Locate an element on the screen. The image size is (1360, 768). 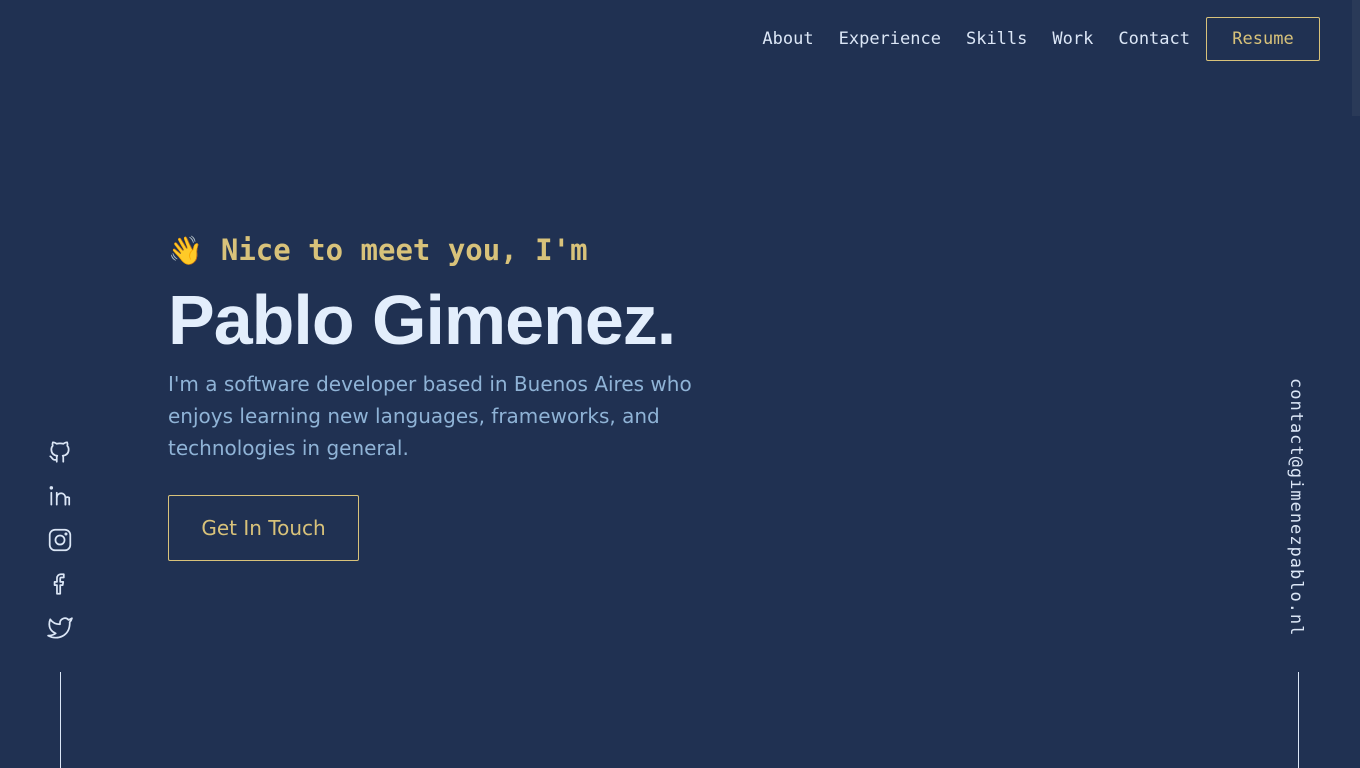
scrollbar-thumb is located at coordinates (1356, 58).